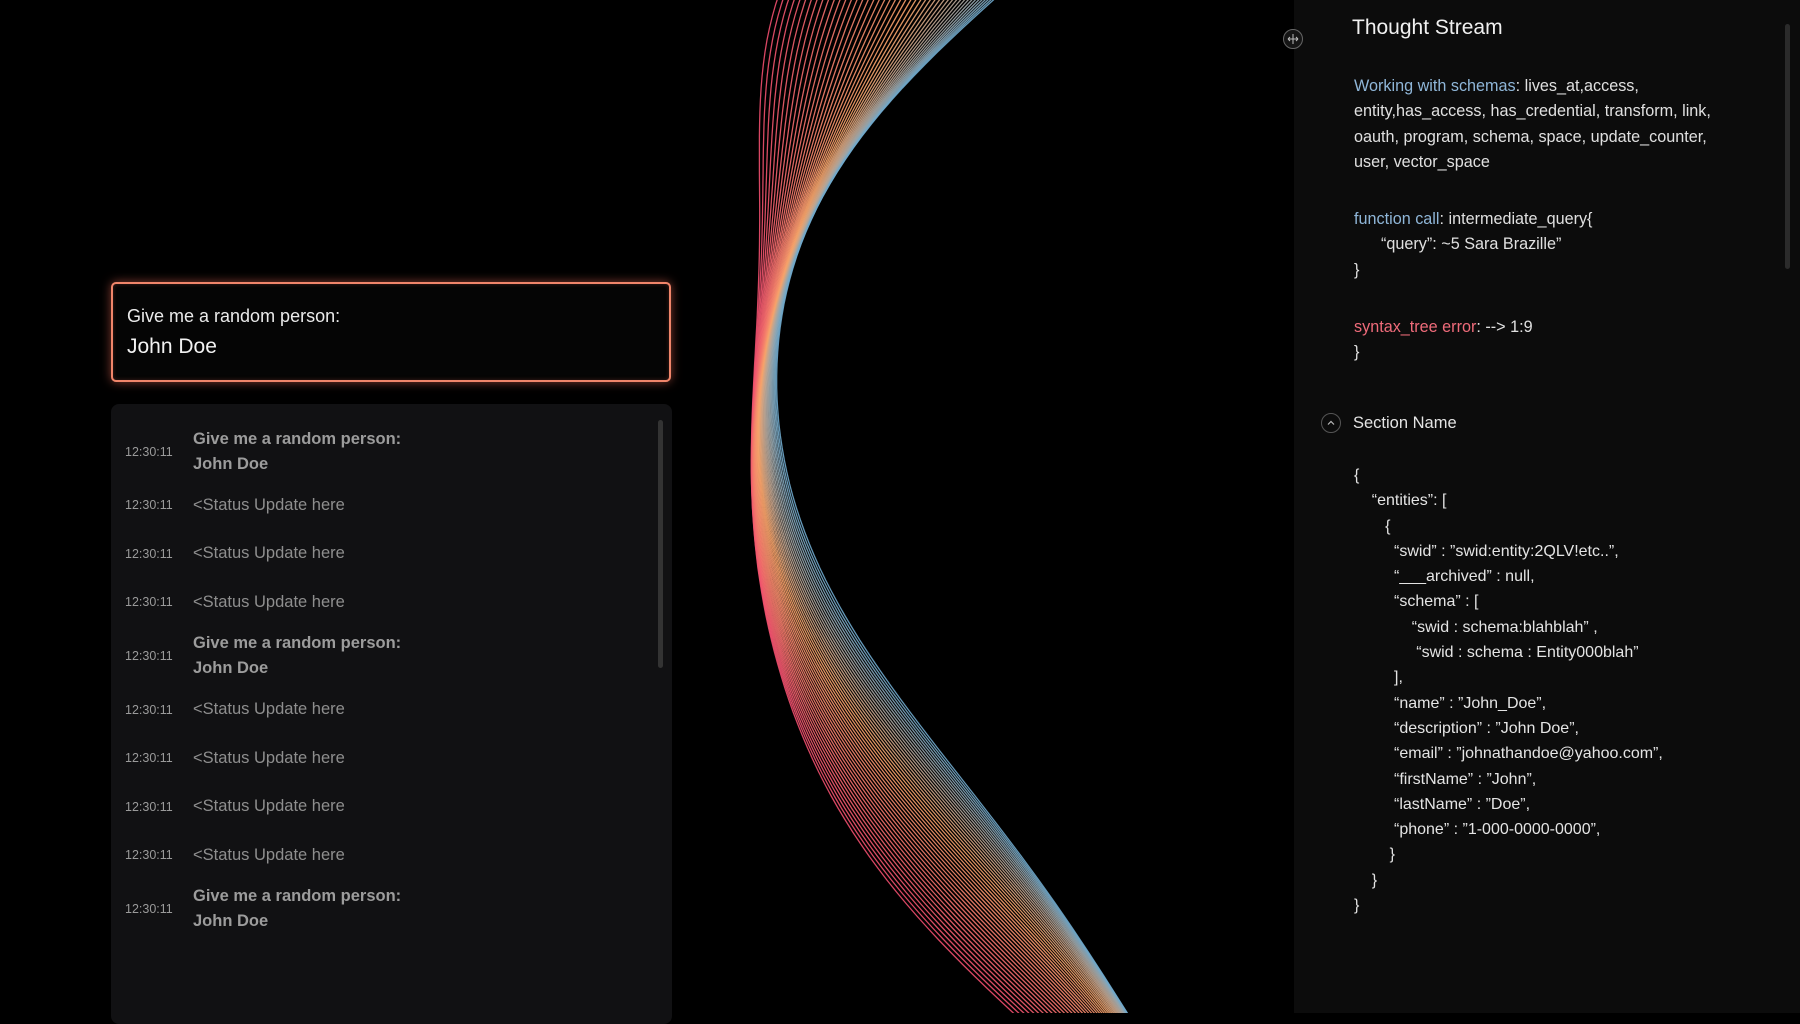  Describe the element at coordinates (1397, 219) in the screenshot. I see `function-label: function call` at that location.